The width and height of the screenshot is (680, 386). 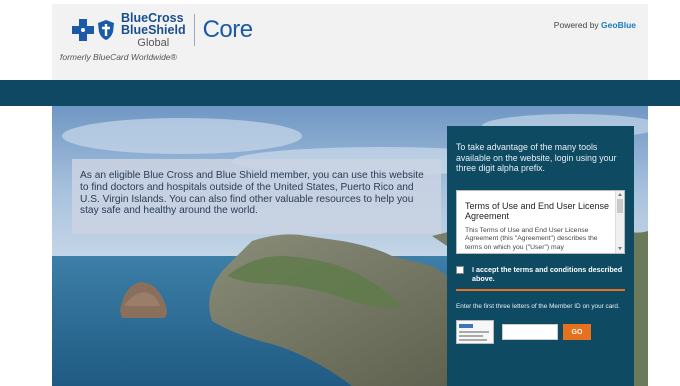 What do you see at coordinates (475, 332) in the screenshot?
I see `member-card-icon` at bounding box center [475, 332].